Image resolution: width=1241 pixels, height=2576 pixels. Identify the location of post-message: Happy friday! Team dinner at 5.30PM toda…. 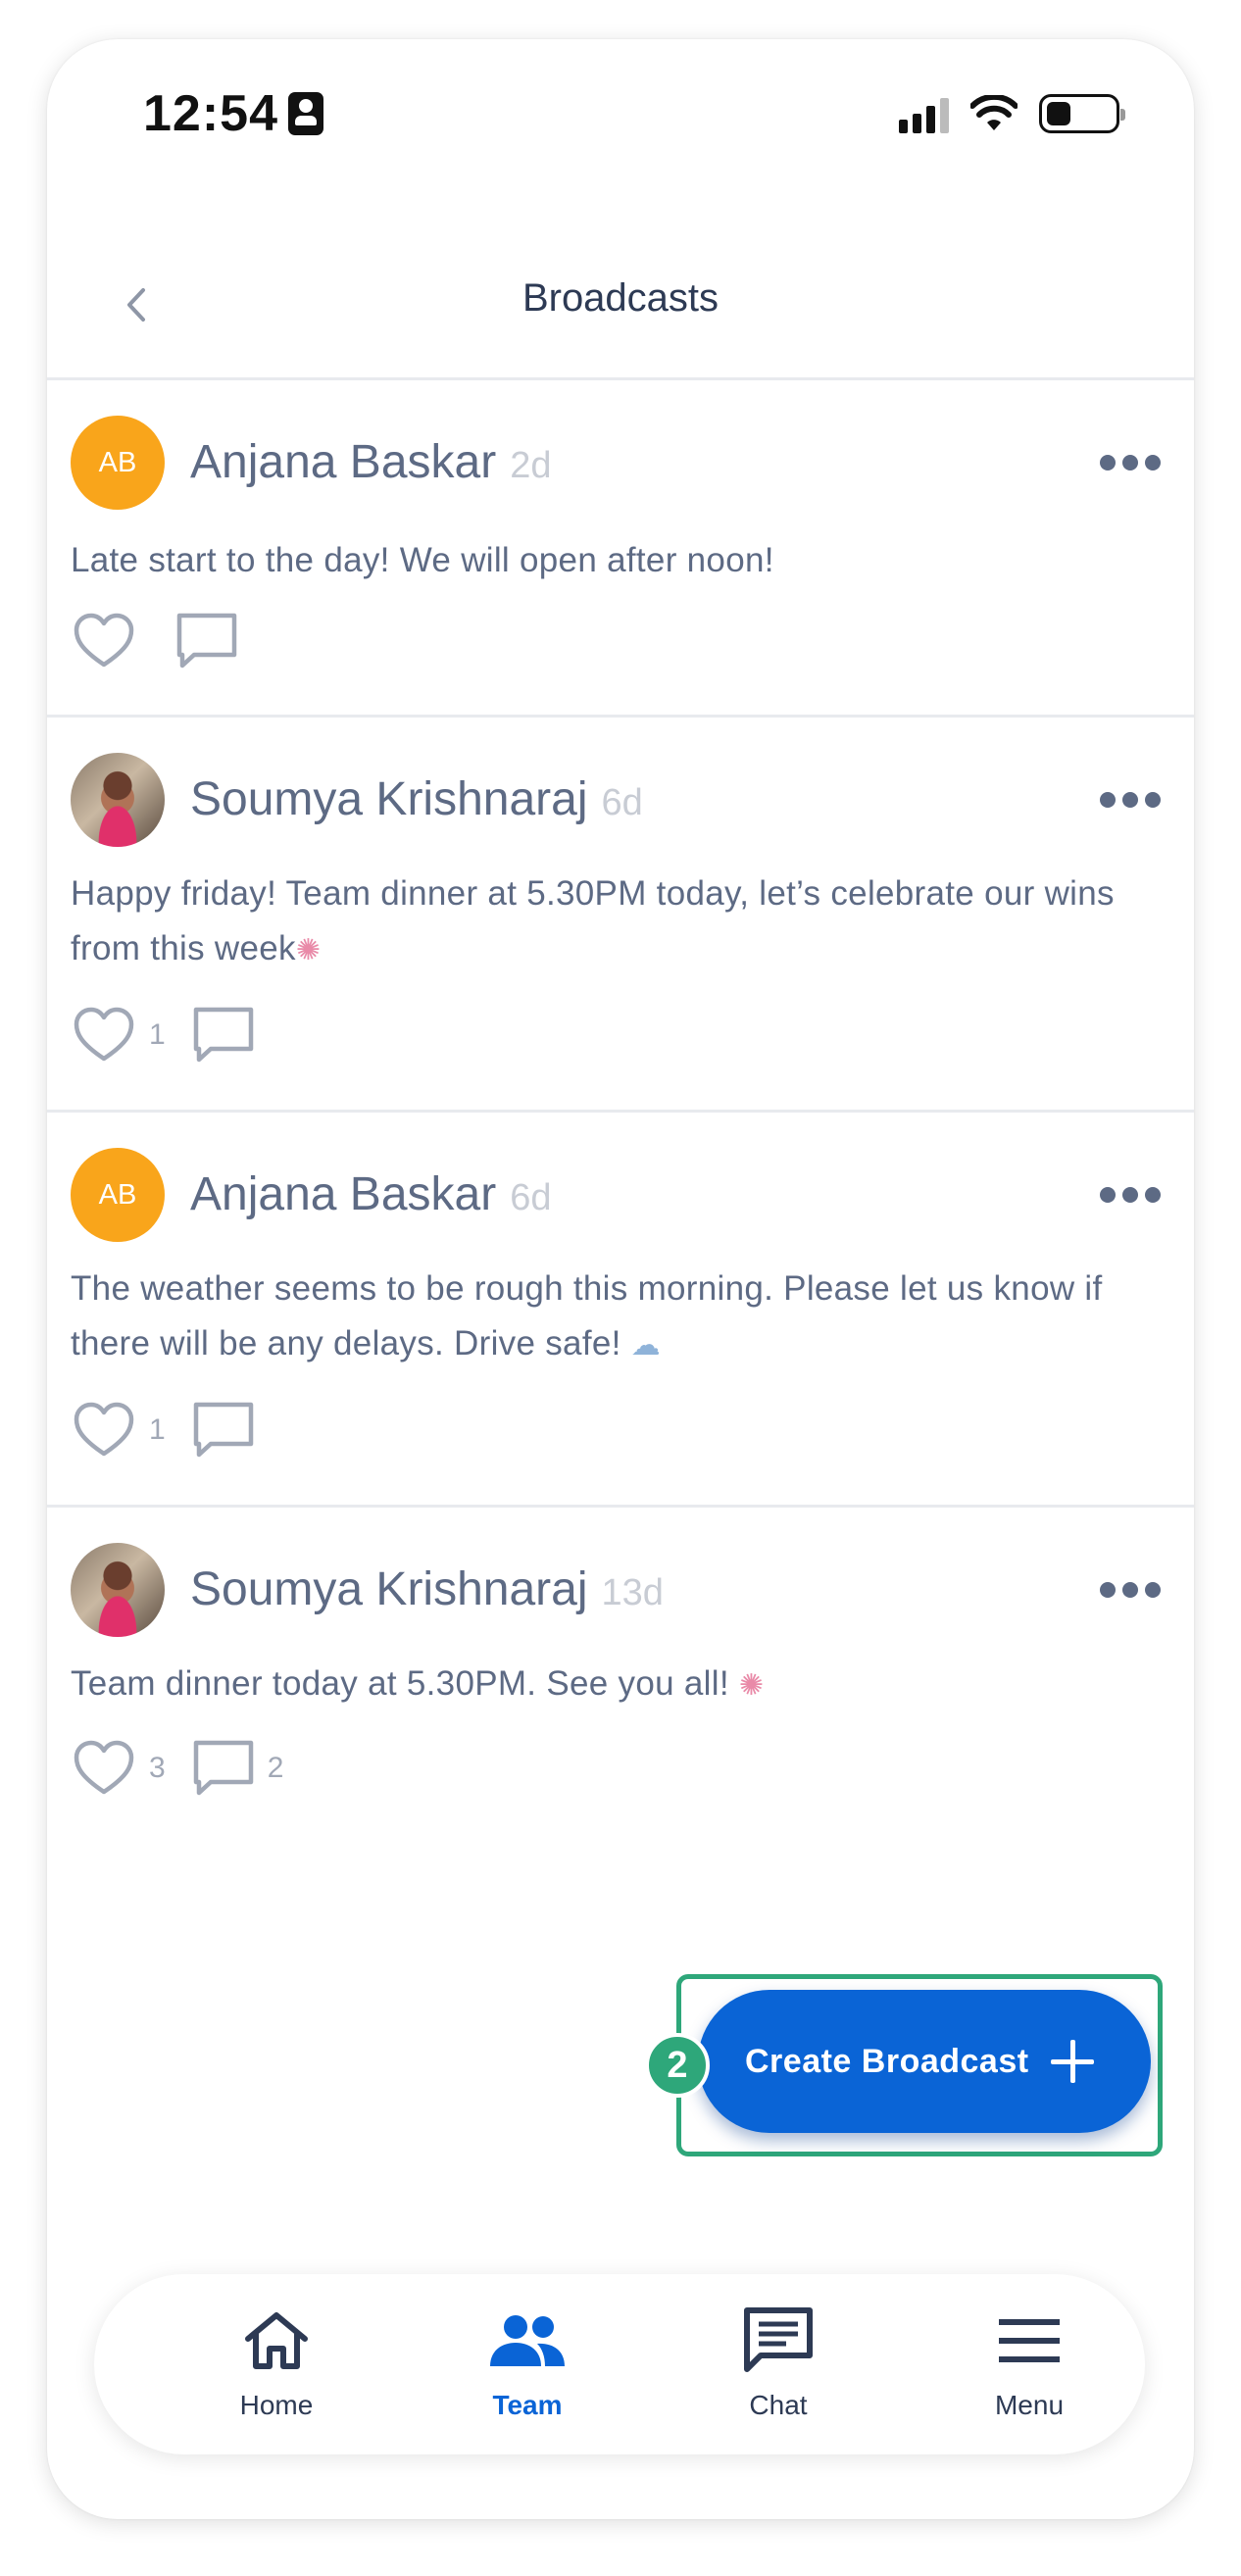
(616, 922).